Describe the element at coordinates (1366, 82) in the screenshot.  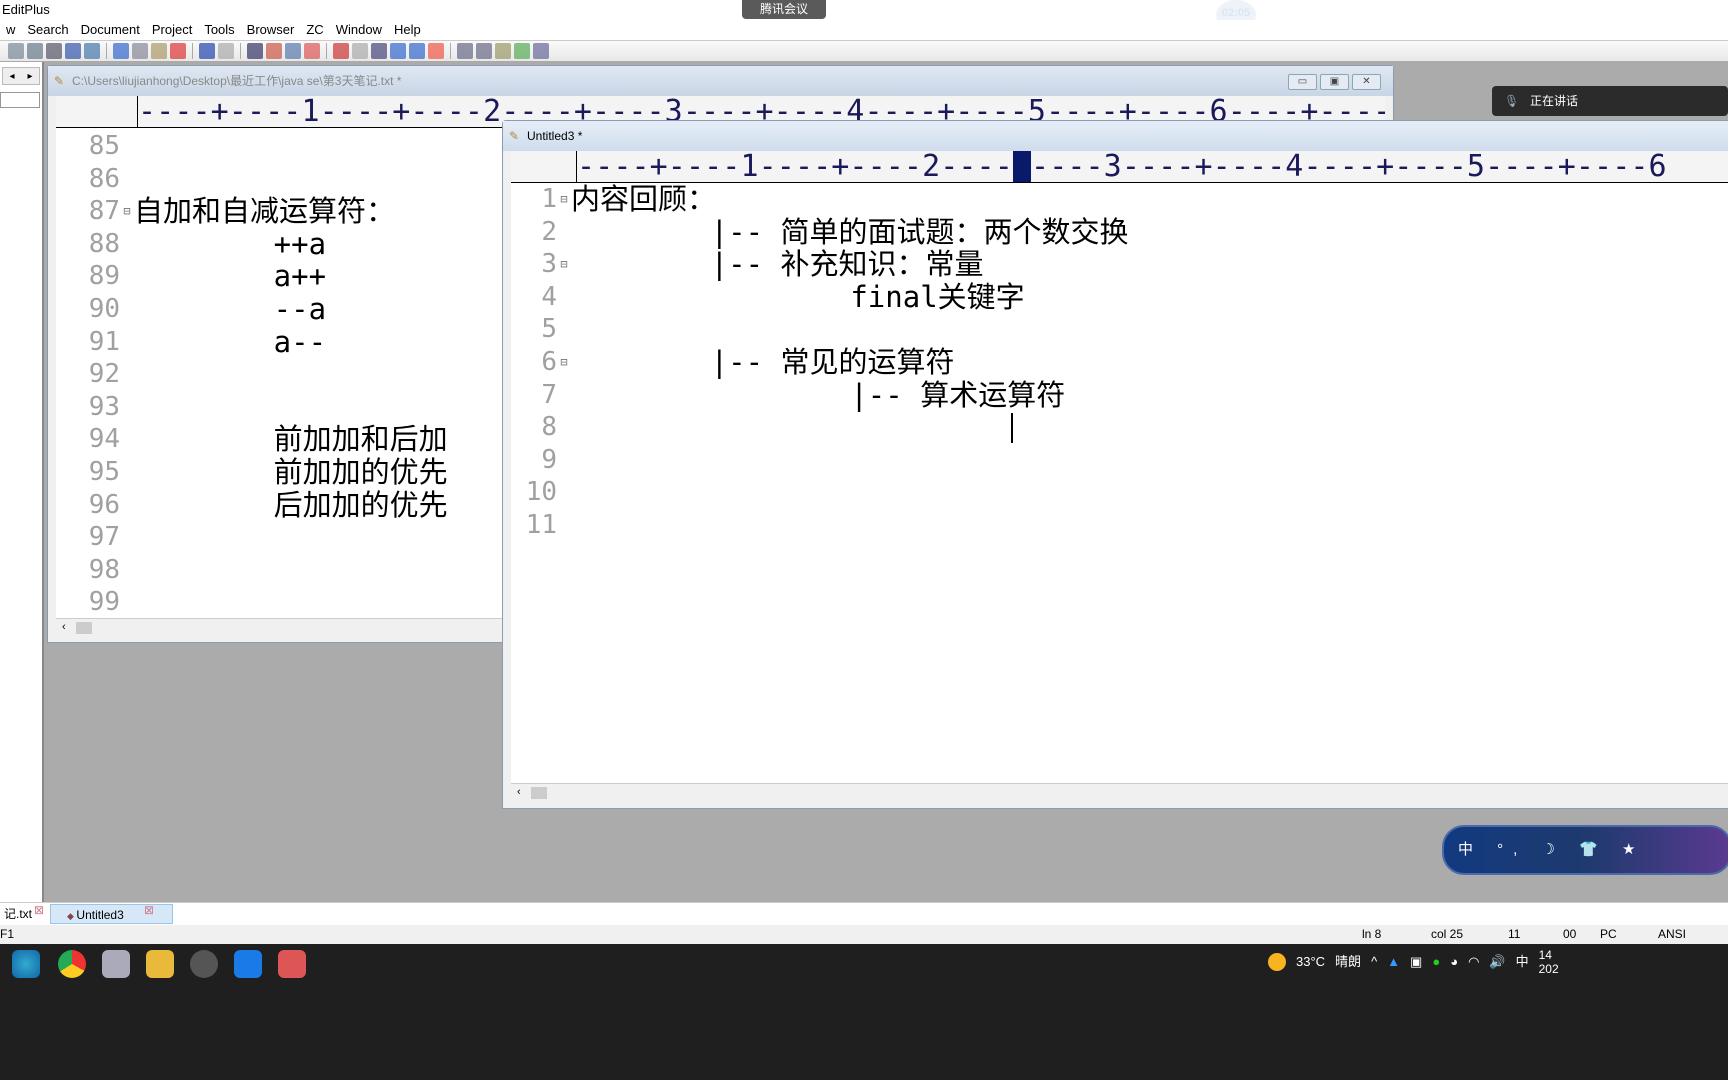
I see `close-button: ✕` at that location.